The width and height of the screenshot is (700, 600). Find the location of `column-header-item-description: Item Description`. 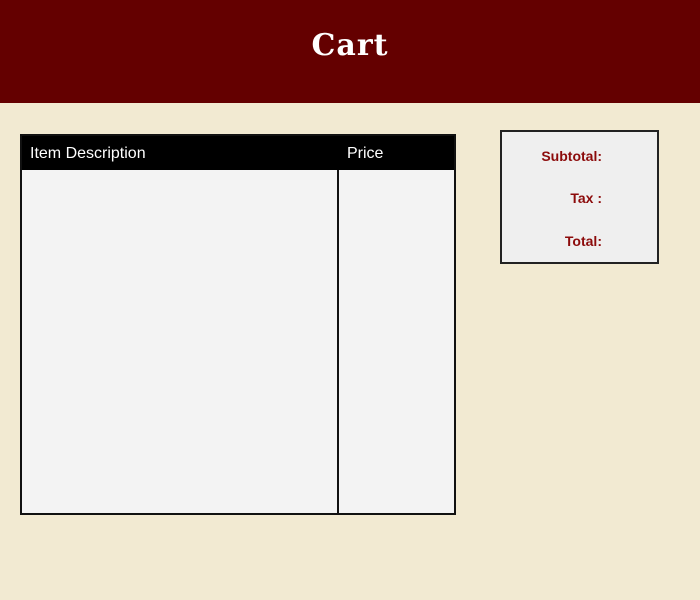

column-header-item-description: Item Description is located at coordinates (88, 153).